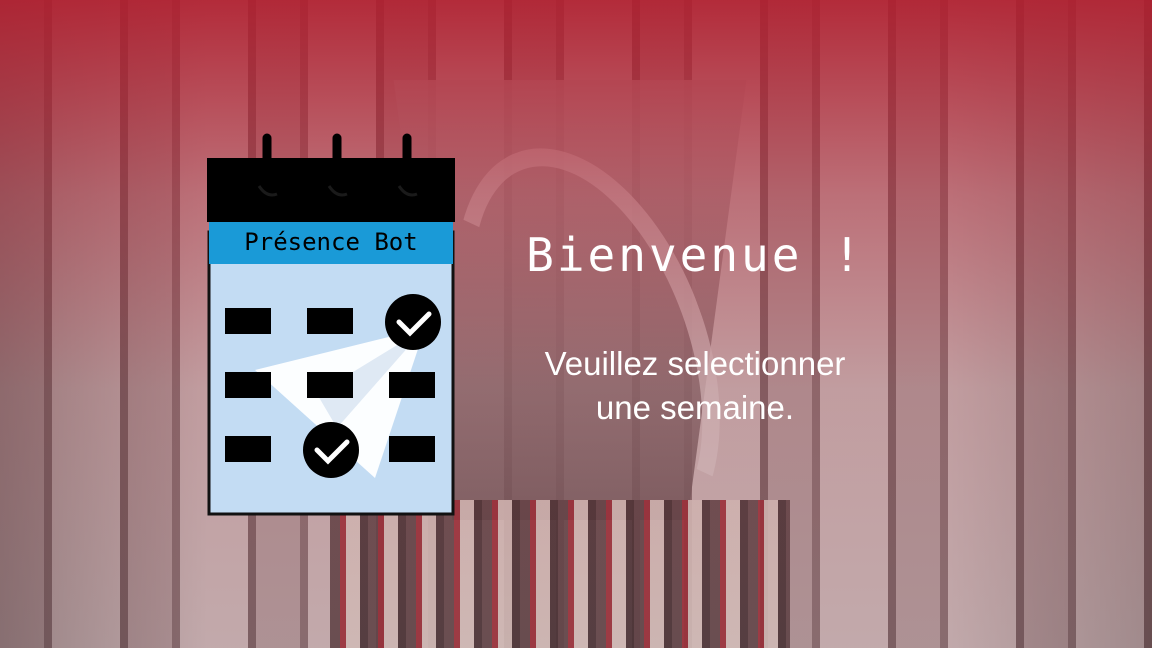  I want to click on logo-title: Présence Bot, so click(331, 242).